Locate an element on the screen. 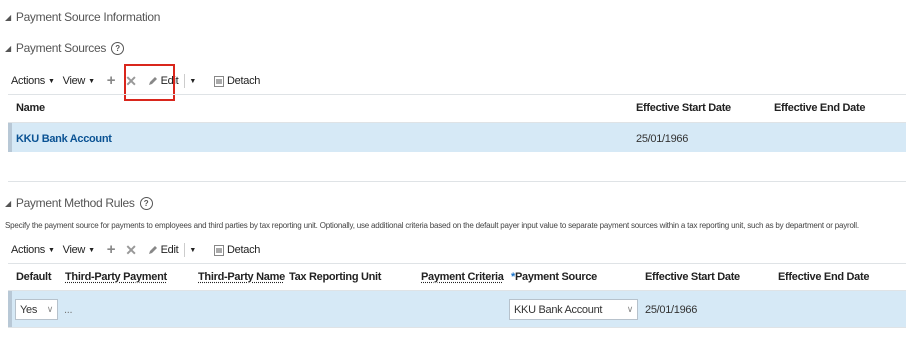  column-header-payment-source: *Payment Source is located at coordinates (554, 277).